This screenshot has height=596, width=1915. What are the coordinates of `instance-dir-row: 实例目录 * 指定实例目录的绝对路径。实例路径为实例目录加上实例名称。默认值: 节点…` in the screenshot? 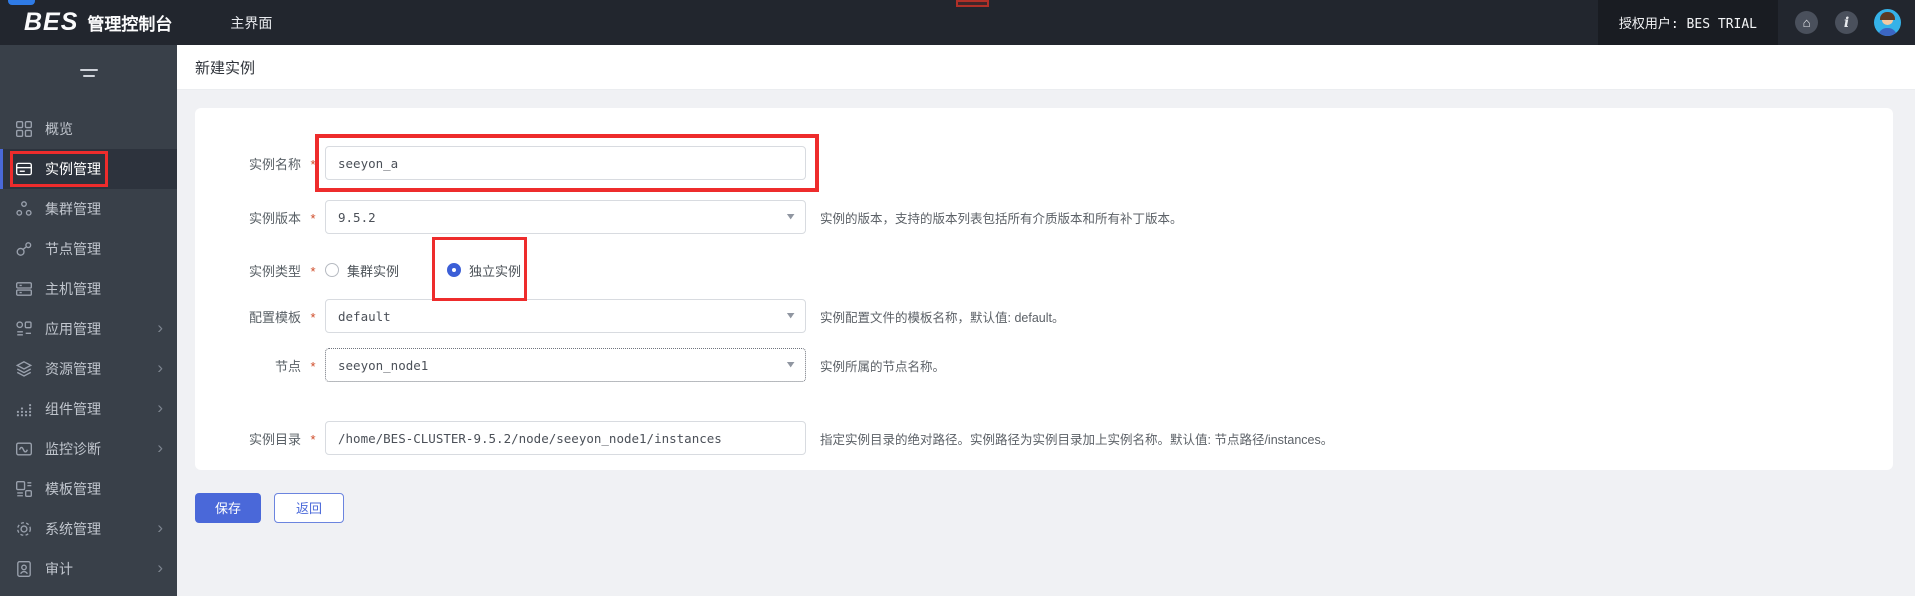 It's located at (1044, 438).